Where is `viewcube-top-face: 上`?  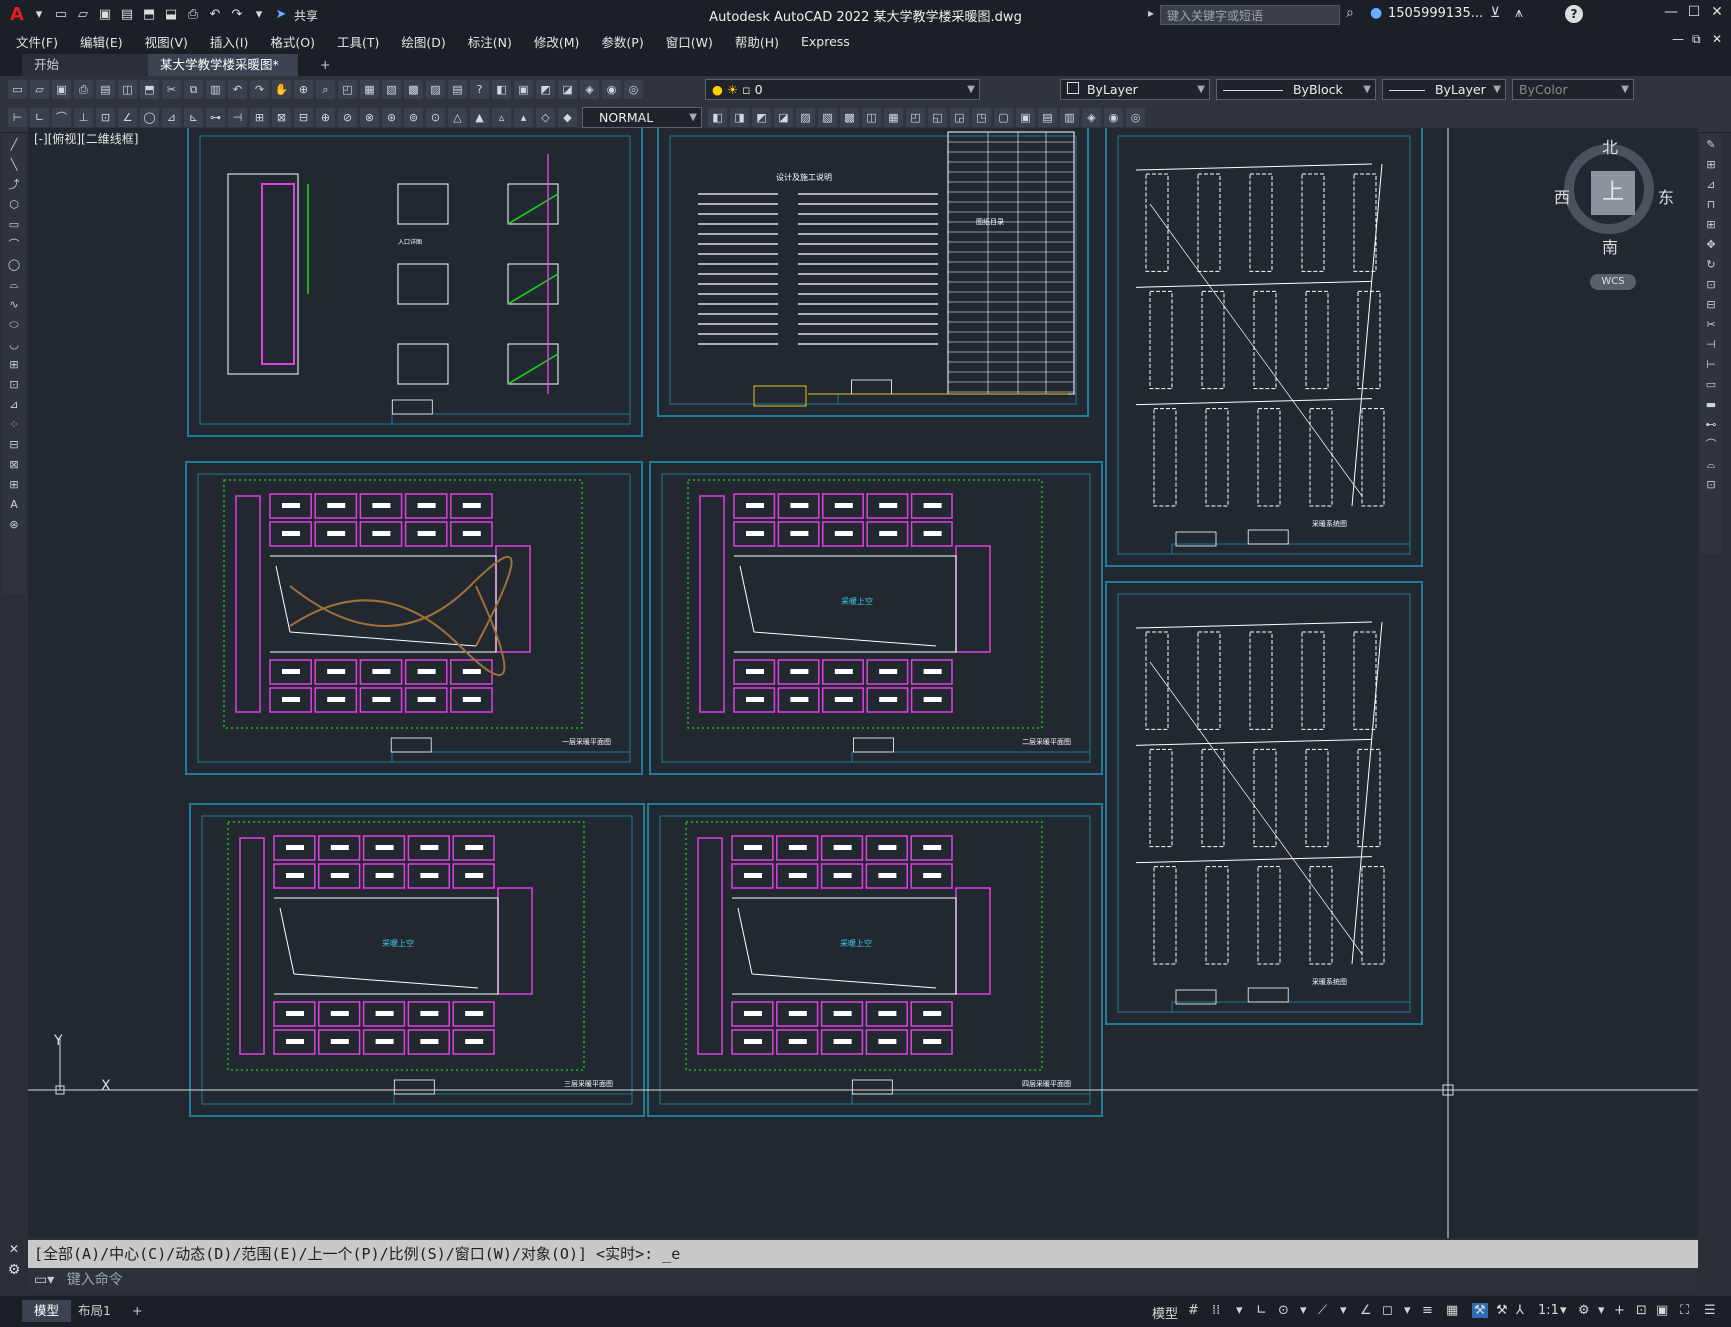
viewcube-top-face: 上 is located at coordinates (1613, 193).